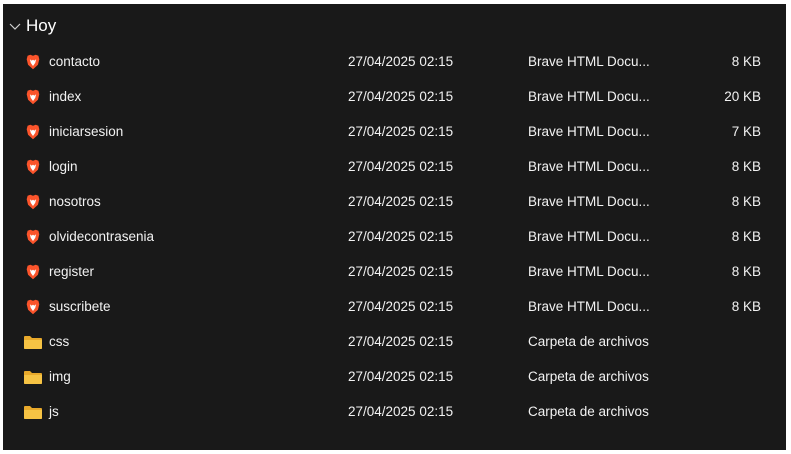  Describe the element at coordinates (15, 26) in the screenshot. I see `chevron-down-icon` at that location.